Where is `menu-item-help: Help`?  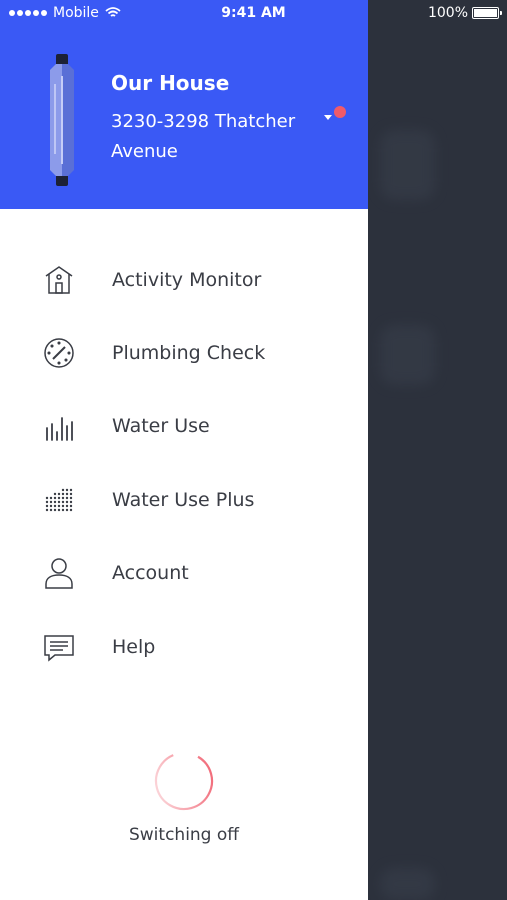 menu-item-help: Help is located at coordinates (184, 646).